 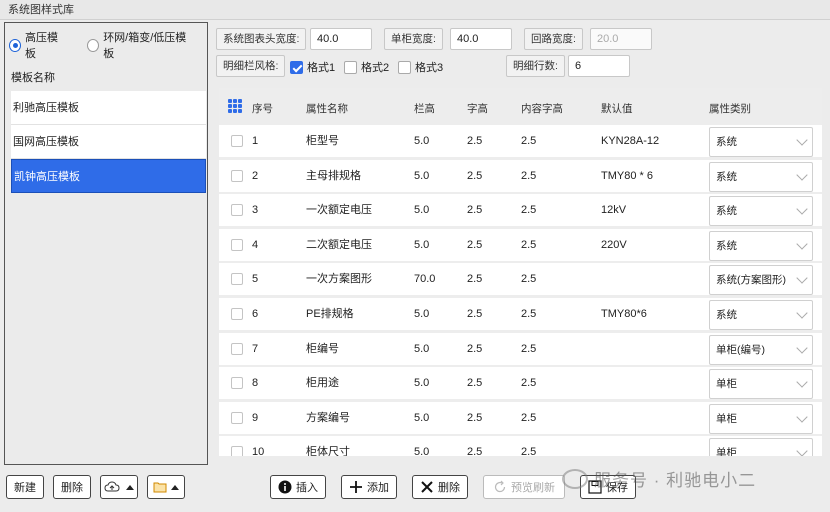 What do you see at coordinates (730, 109) in the screenshot?
I see `header-category: 属性类别` at bounding box center [730, 109].